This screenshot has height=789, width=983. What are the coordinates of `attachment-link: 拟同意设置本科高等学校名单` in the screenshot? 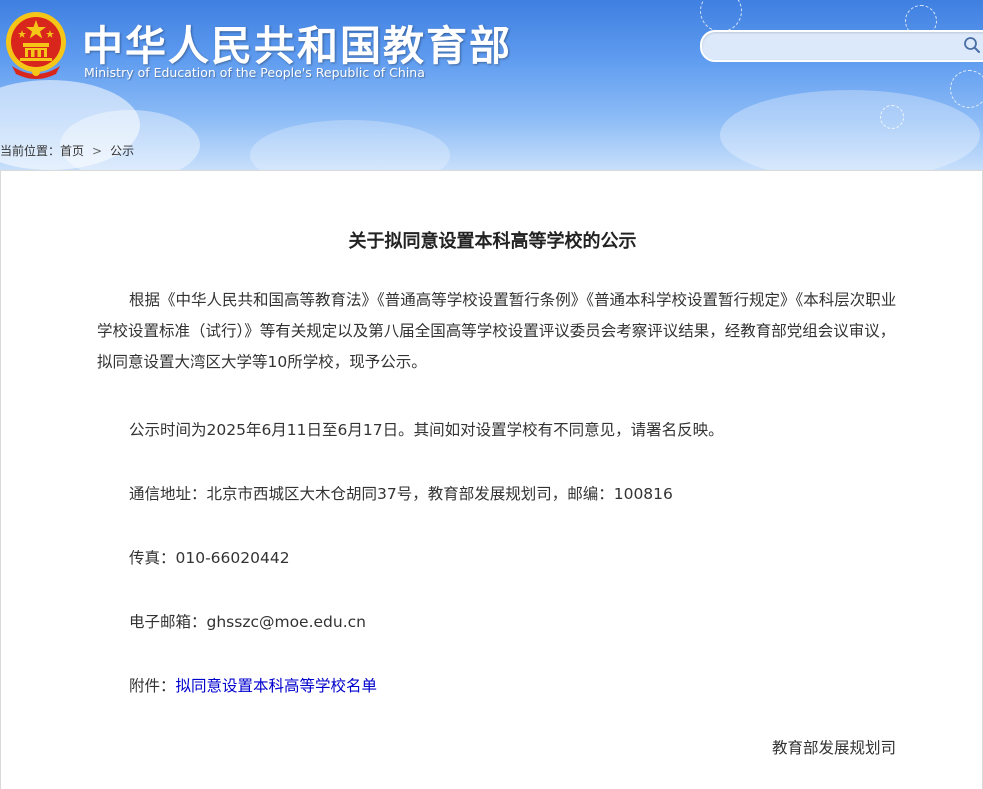 It's located at (277, 686).